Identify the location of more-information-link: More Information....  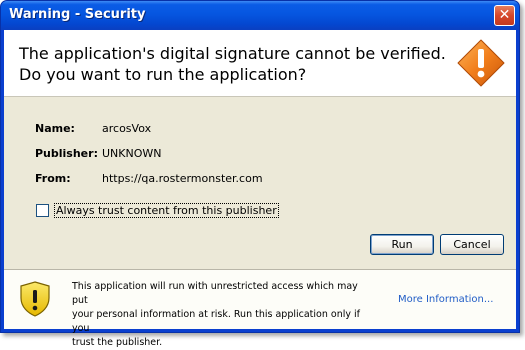
(445, 299).